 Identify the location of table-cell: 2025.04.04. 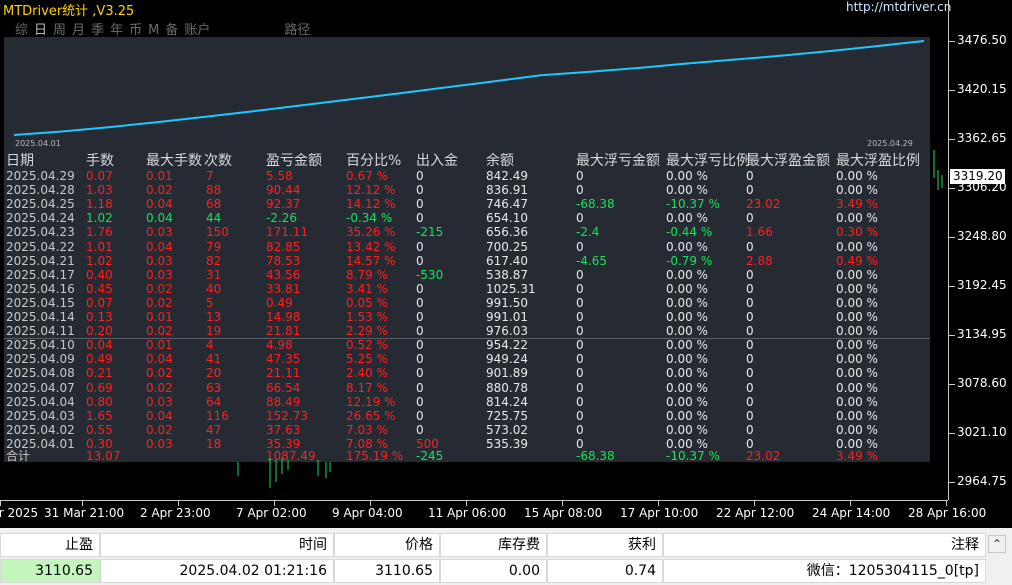
(40, 401).